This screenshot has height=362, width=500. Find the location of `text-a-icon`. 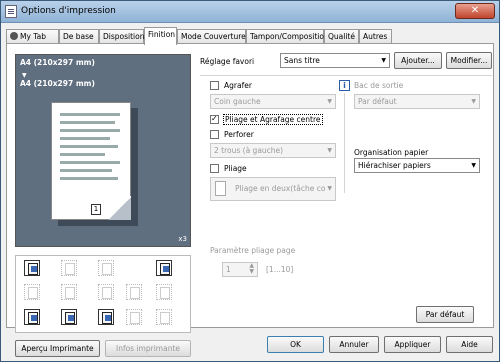

text-a-icon is located at coordinates (106, 292).